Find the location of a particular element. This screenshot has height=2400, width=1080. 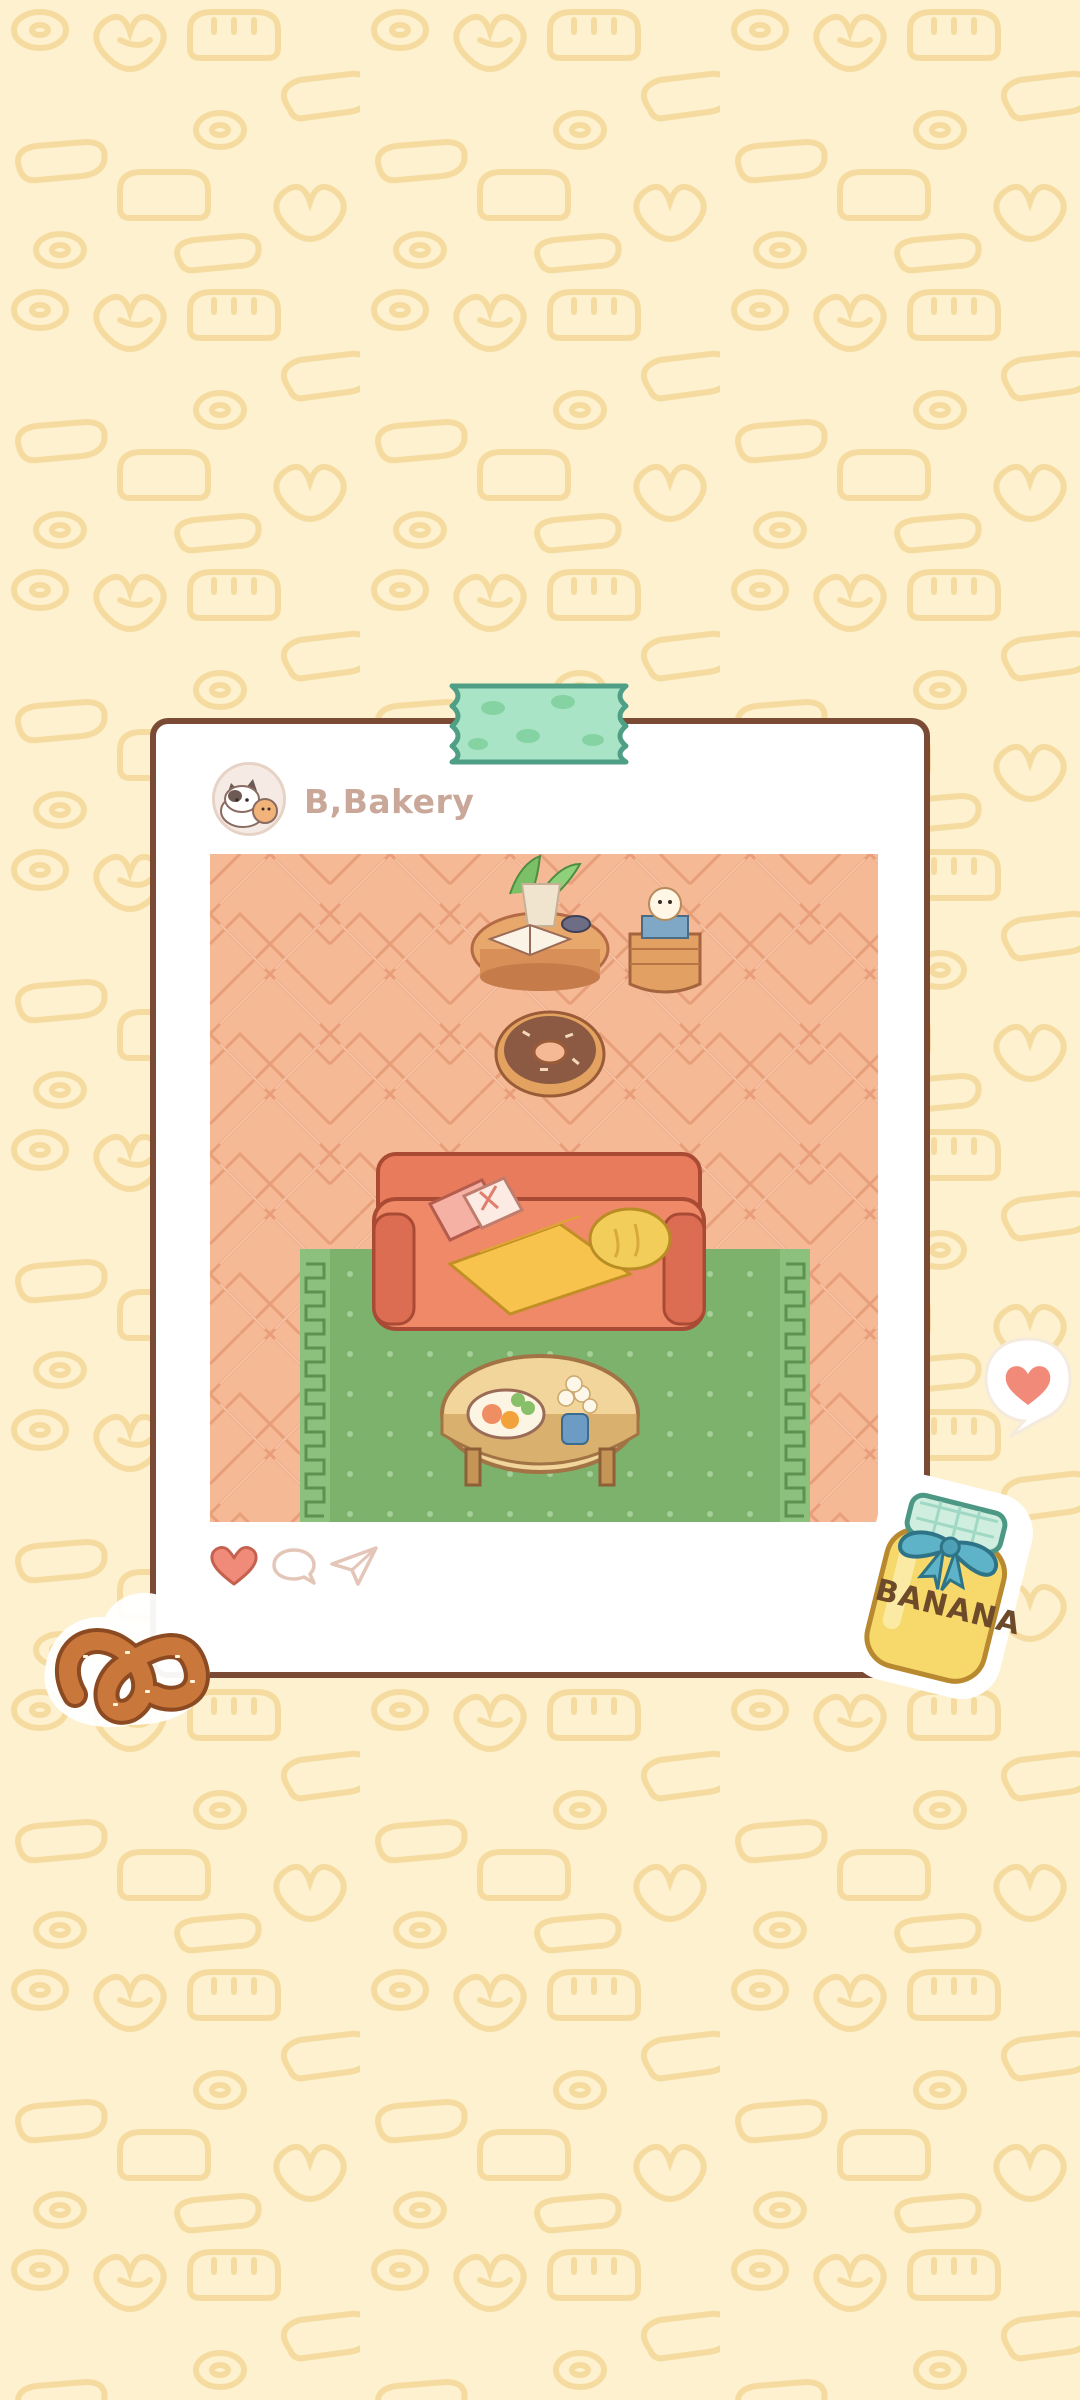

donut-cushion is located at coordinates (550, 1054).